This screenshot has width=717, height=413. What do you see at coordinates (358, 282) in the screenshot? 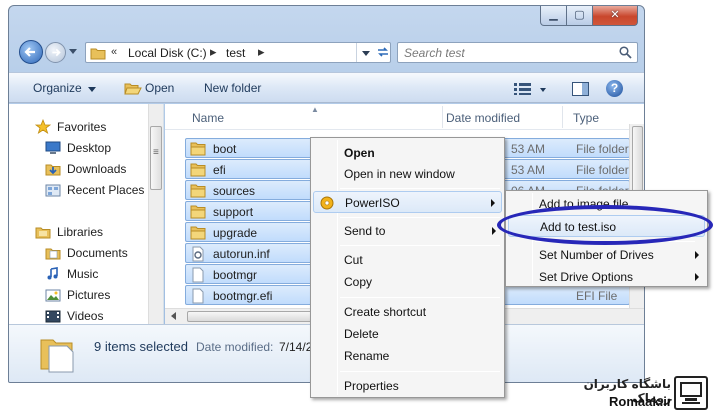
I see `menu-item-label: Copy` at bounding box center [358, 282].